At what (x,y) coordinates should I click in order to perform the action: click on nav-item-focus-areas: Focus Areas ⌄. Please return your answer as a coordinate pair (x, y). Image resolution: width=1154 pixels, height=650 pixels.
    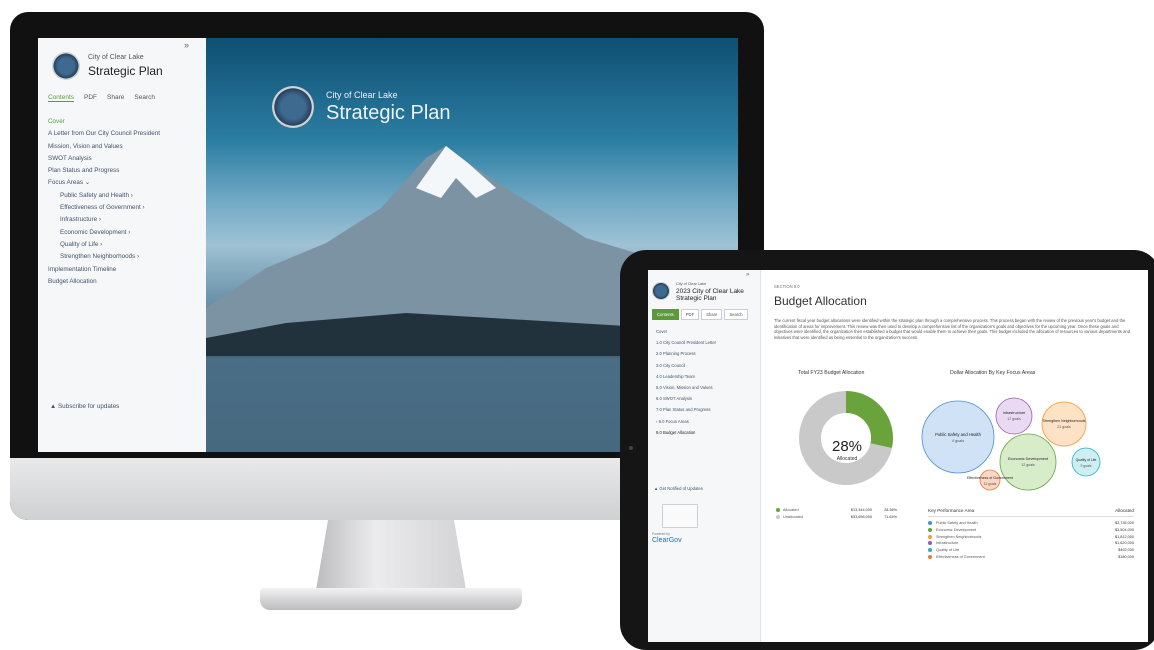
    Looking at the image, I should click on (104, 183).